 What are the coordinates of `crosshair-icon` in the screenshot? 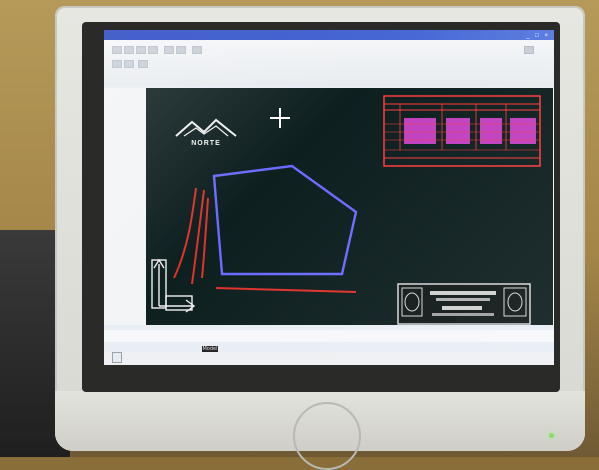 It's located at (280, 118).